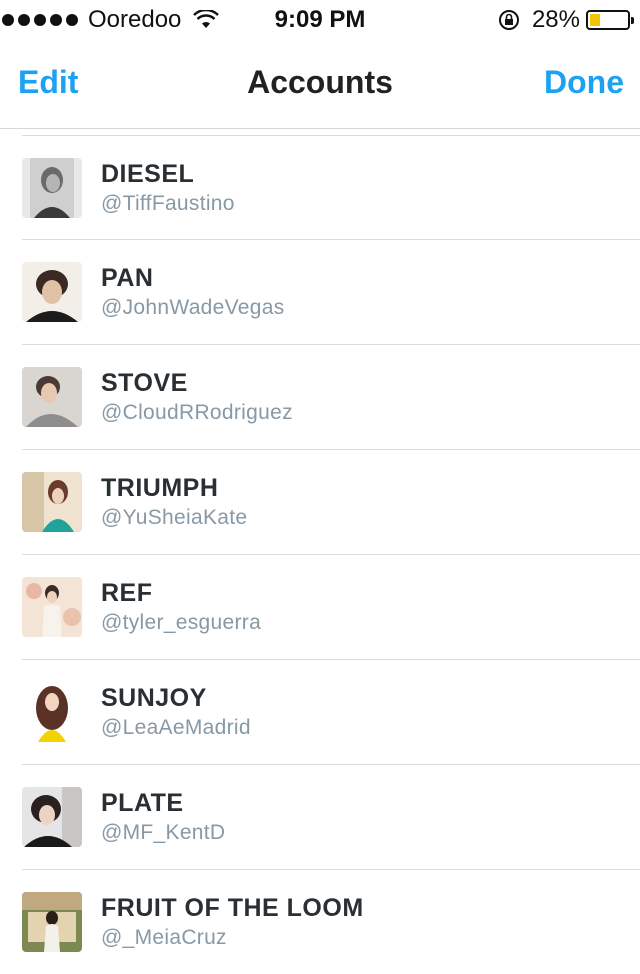 The height and width of the screenshot is (974, 640). I want to click on account-handle: @TiffFaustino, so click(168, 203).